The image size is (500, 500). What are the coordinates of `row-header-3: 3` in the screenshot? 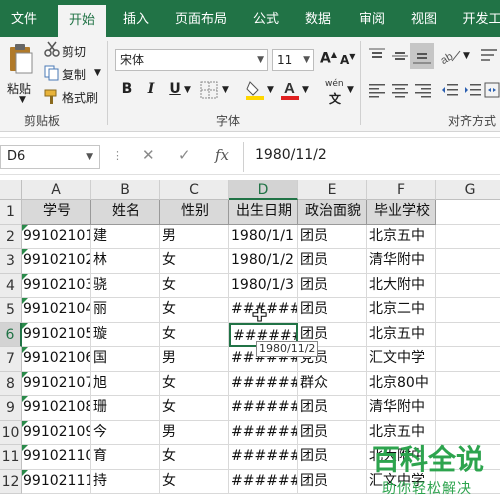 It's located at (11, 261).